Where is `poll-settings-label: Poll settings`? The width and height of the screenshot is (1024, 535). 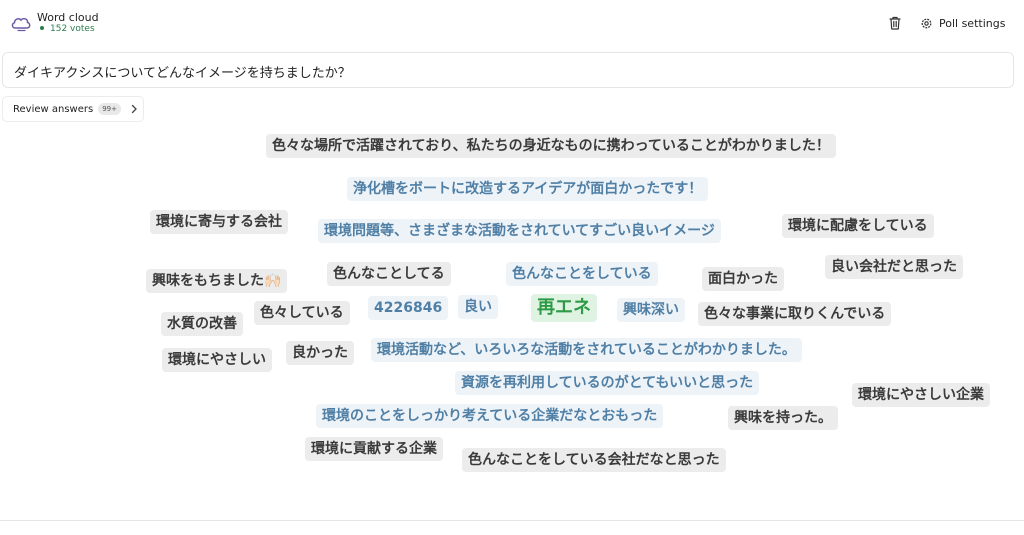
poll-settings-label: Poll settings is located at coordinates (972, 23).